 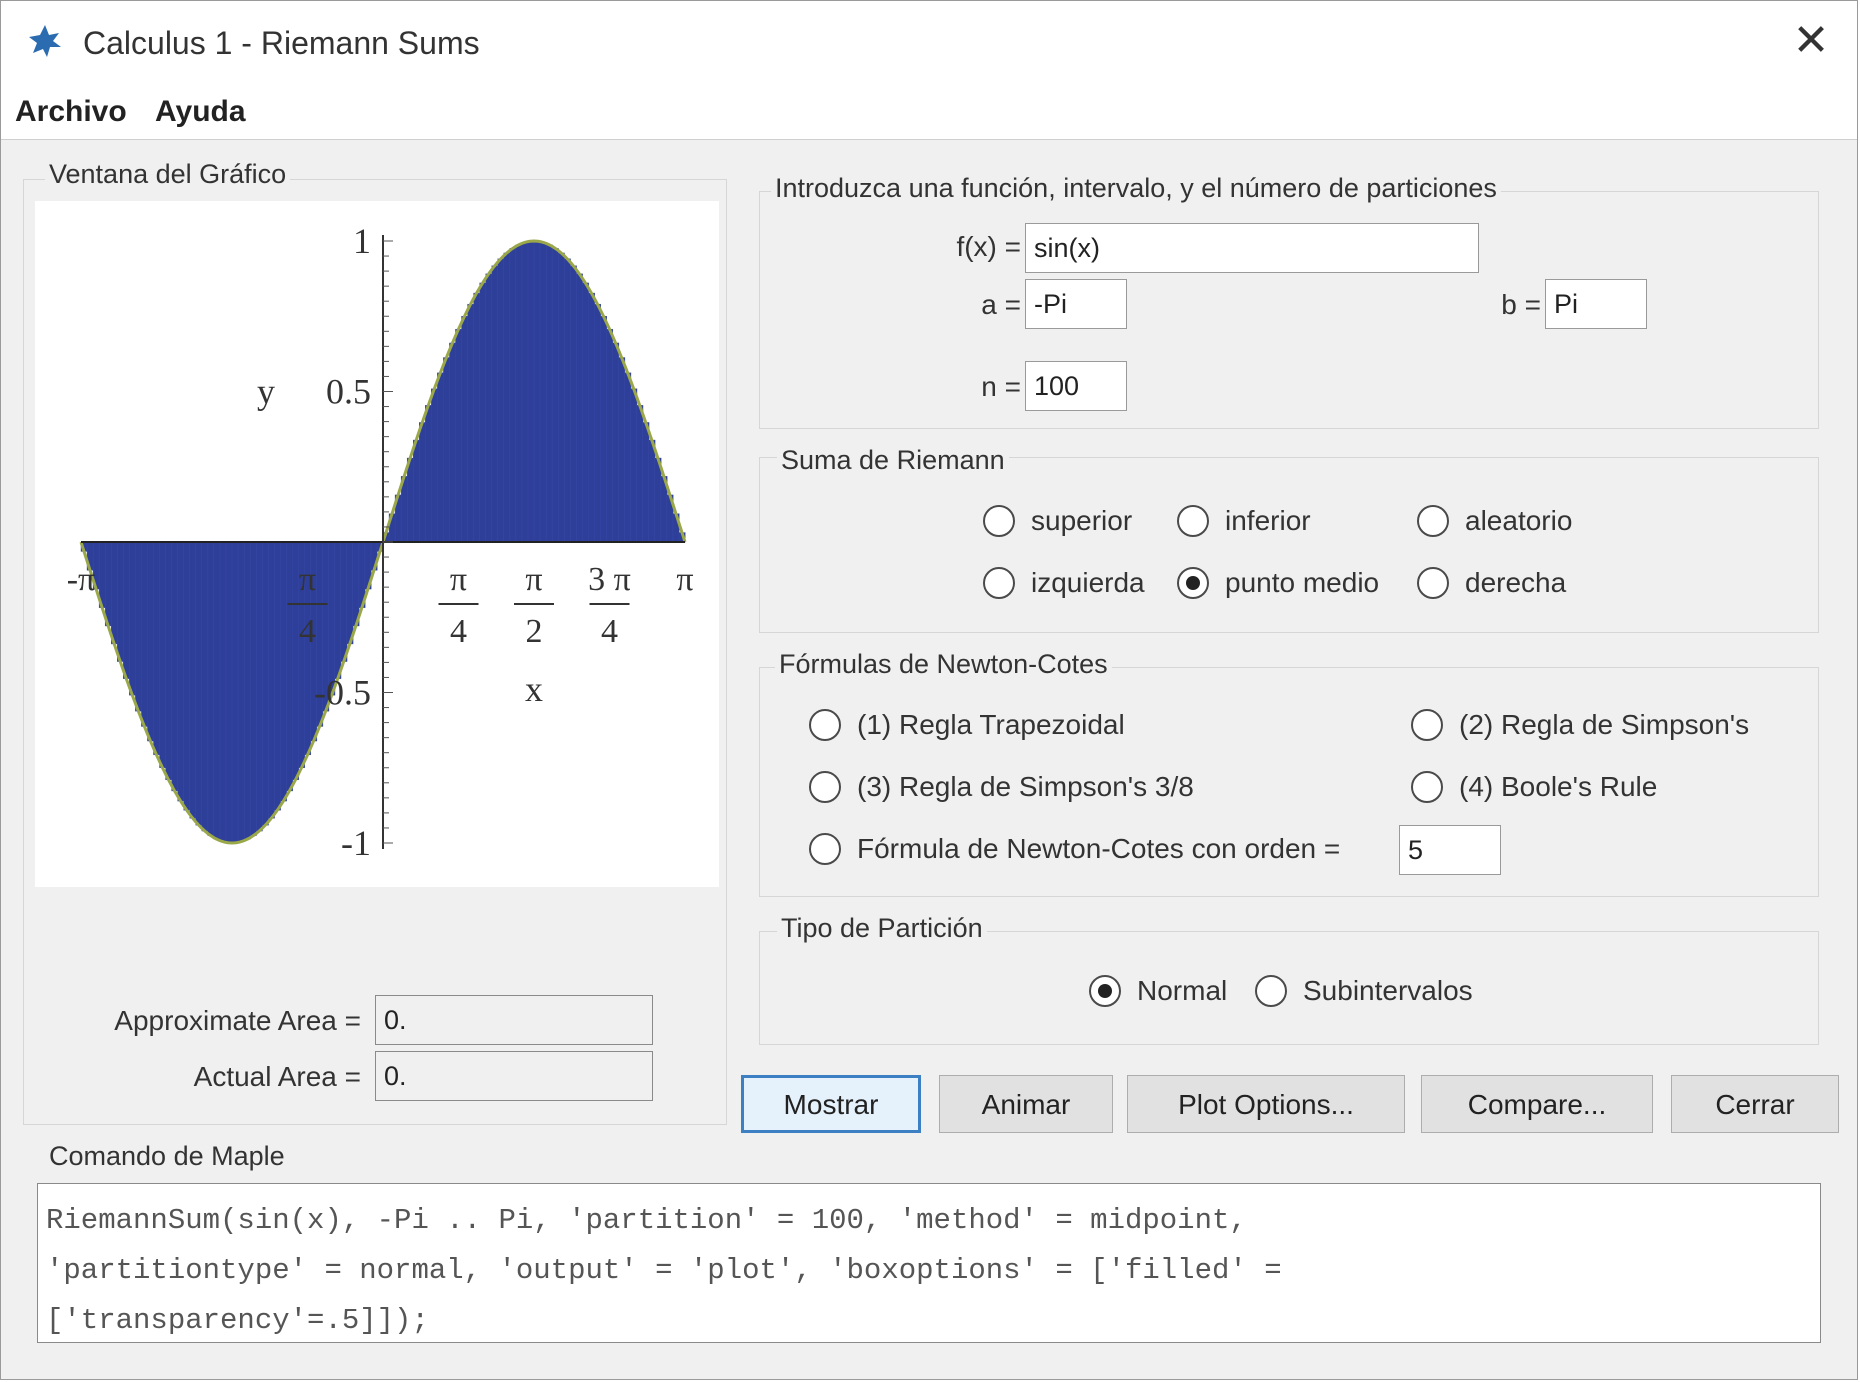 I want to click on radio-normal: Normal, so click(x=1158, y=991).